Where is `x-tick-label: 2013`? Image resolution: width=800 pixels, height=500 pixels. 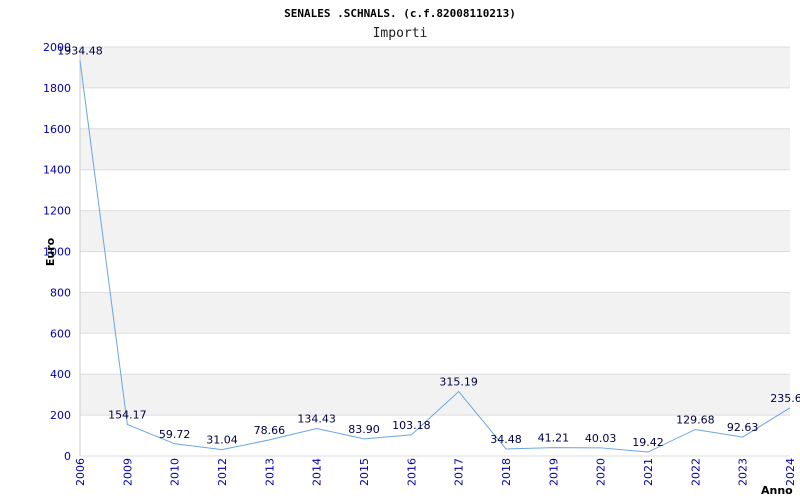
x-tick-label: 2013 is located at coordinates (269, 472).